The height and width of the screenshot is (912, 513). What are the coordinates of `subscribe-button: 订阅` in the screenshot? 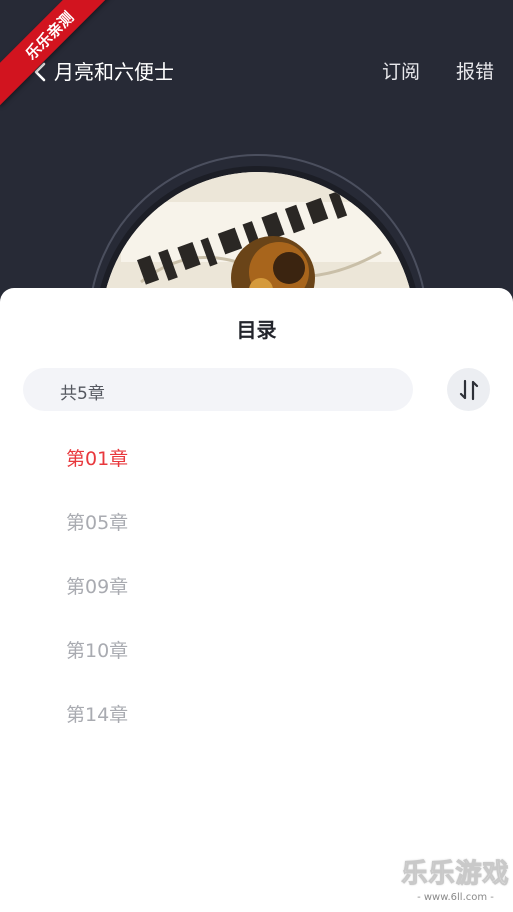 It's located at (401, 72).